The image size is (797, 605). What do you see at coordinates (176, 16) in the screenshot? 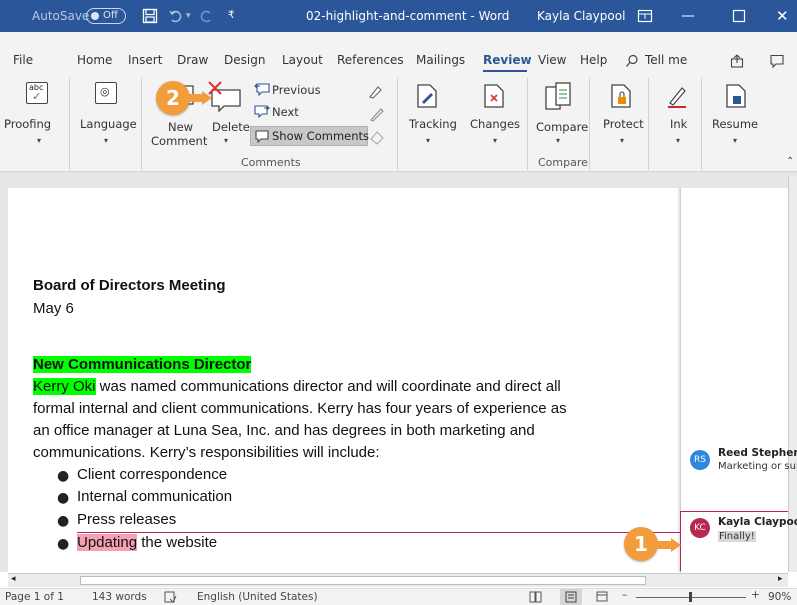
I see `undo-icon` at bounding box center [176, 16].